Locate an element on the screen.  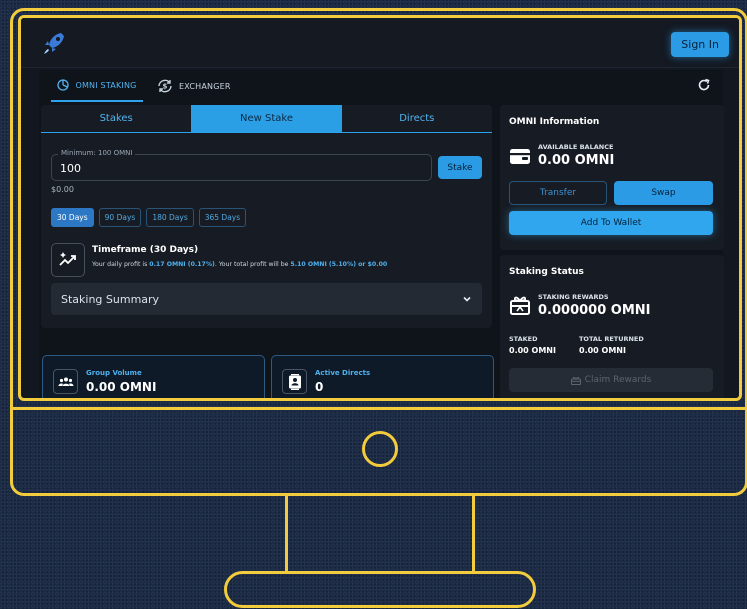
swap-button: Swap is located at coordinates (663, 193).